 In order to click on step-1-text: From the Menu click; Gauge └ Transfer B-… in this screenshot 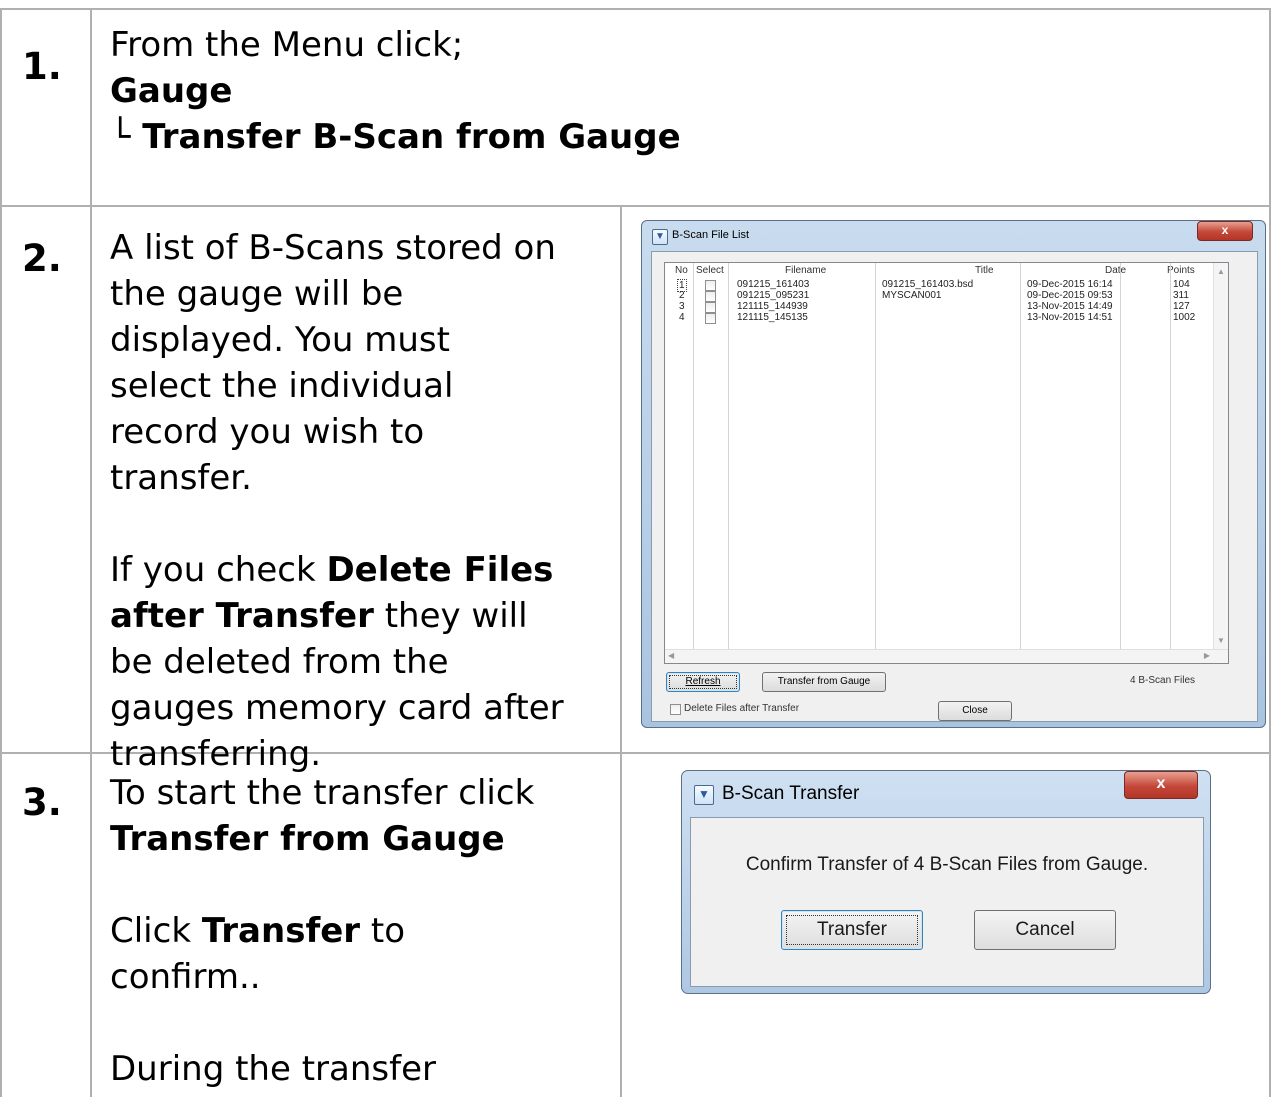, I will do `click(680, 91)`.